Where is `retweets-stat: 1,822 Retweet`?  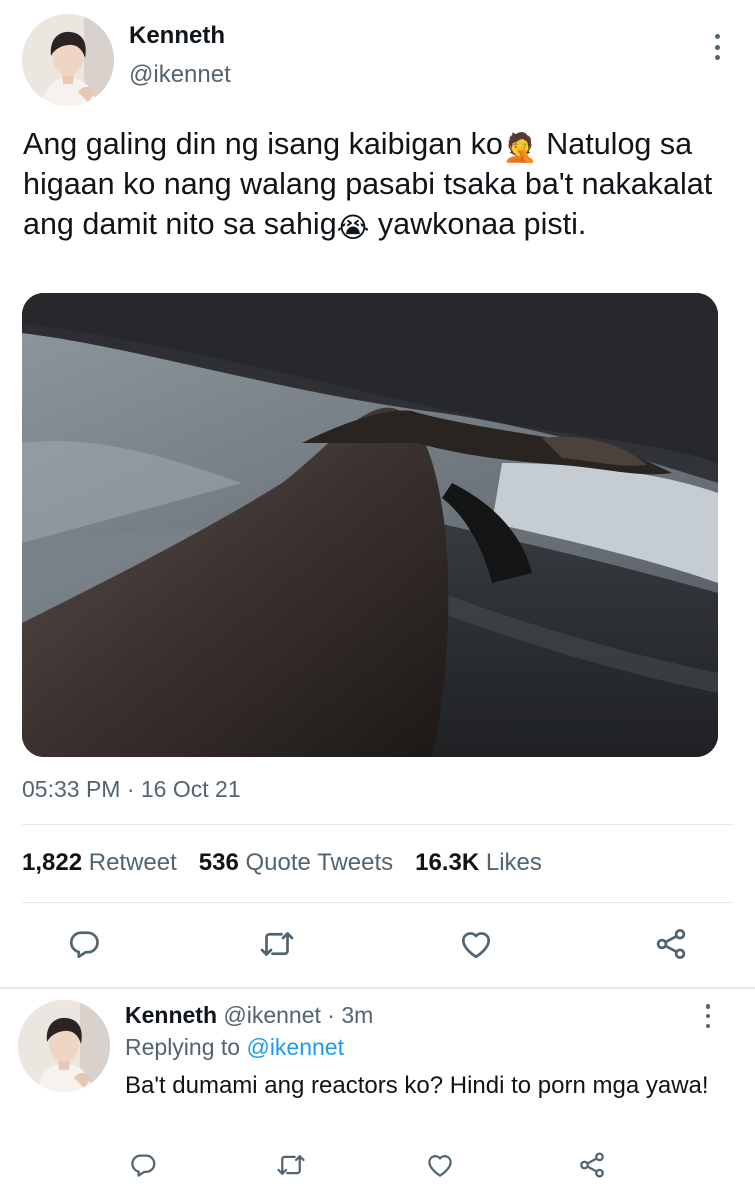
retweets-stat: 1,822 Retweet is located at coordinates (99, 863).